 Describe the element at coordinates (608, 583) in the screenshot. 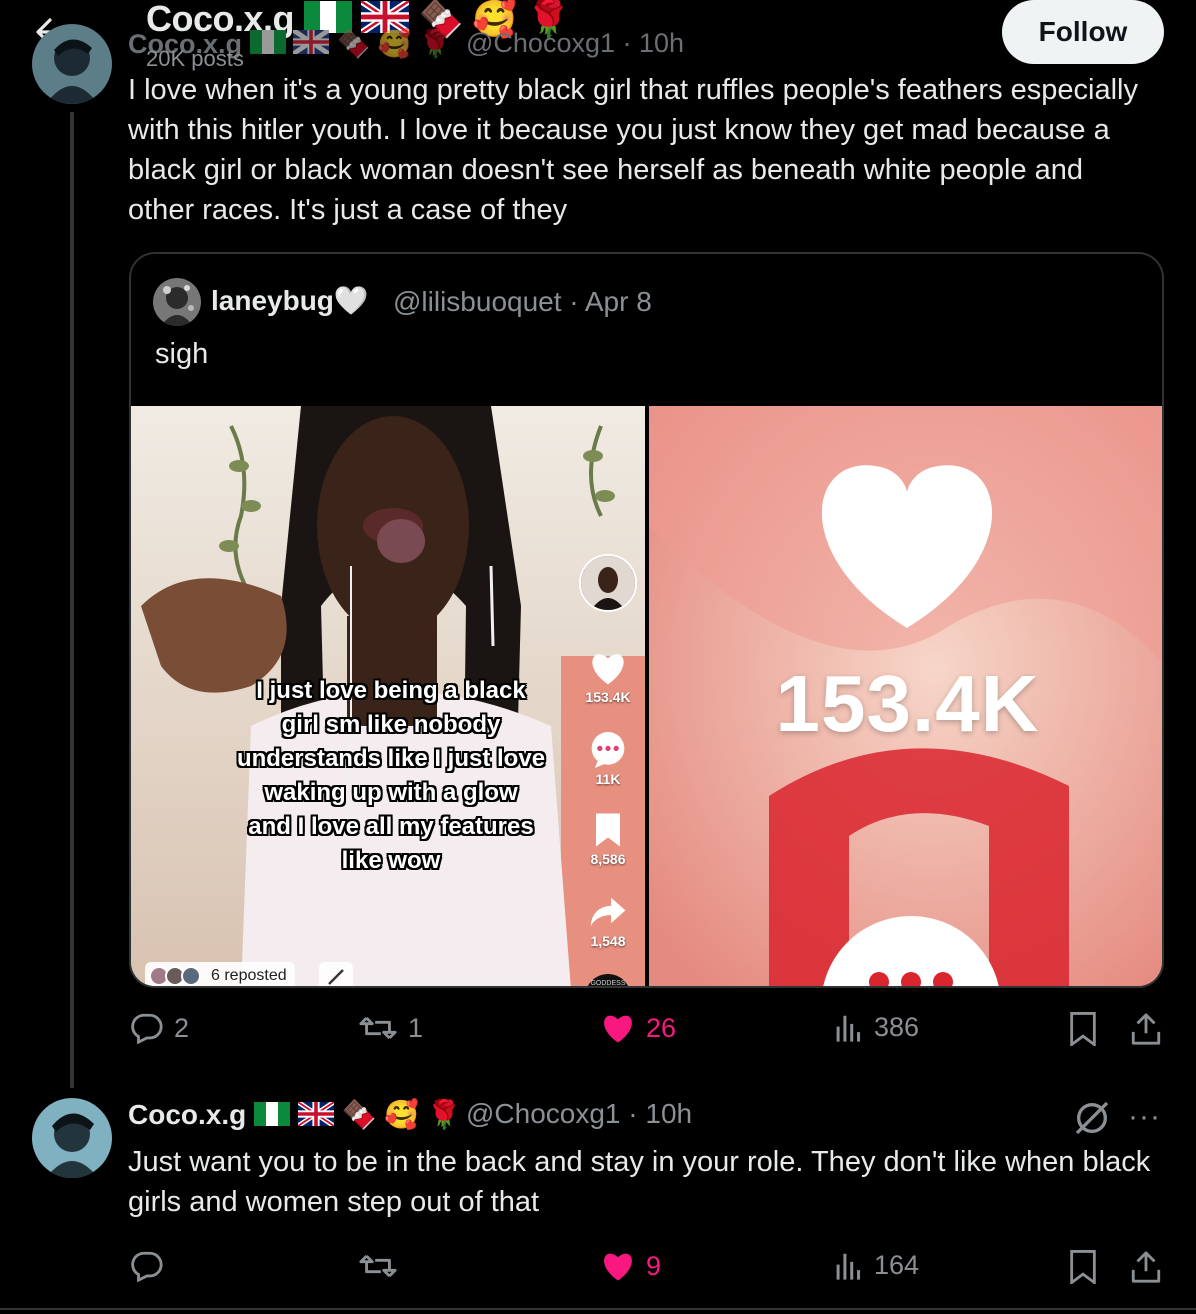

I see `creator-profile-avatar` at that location.